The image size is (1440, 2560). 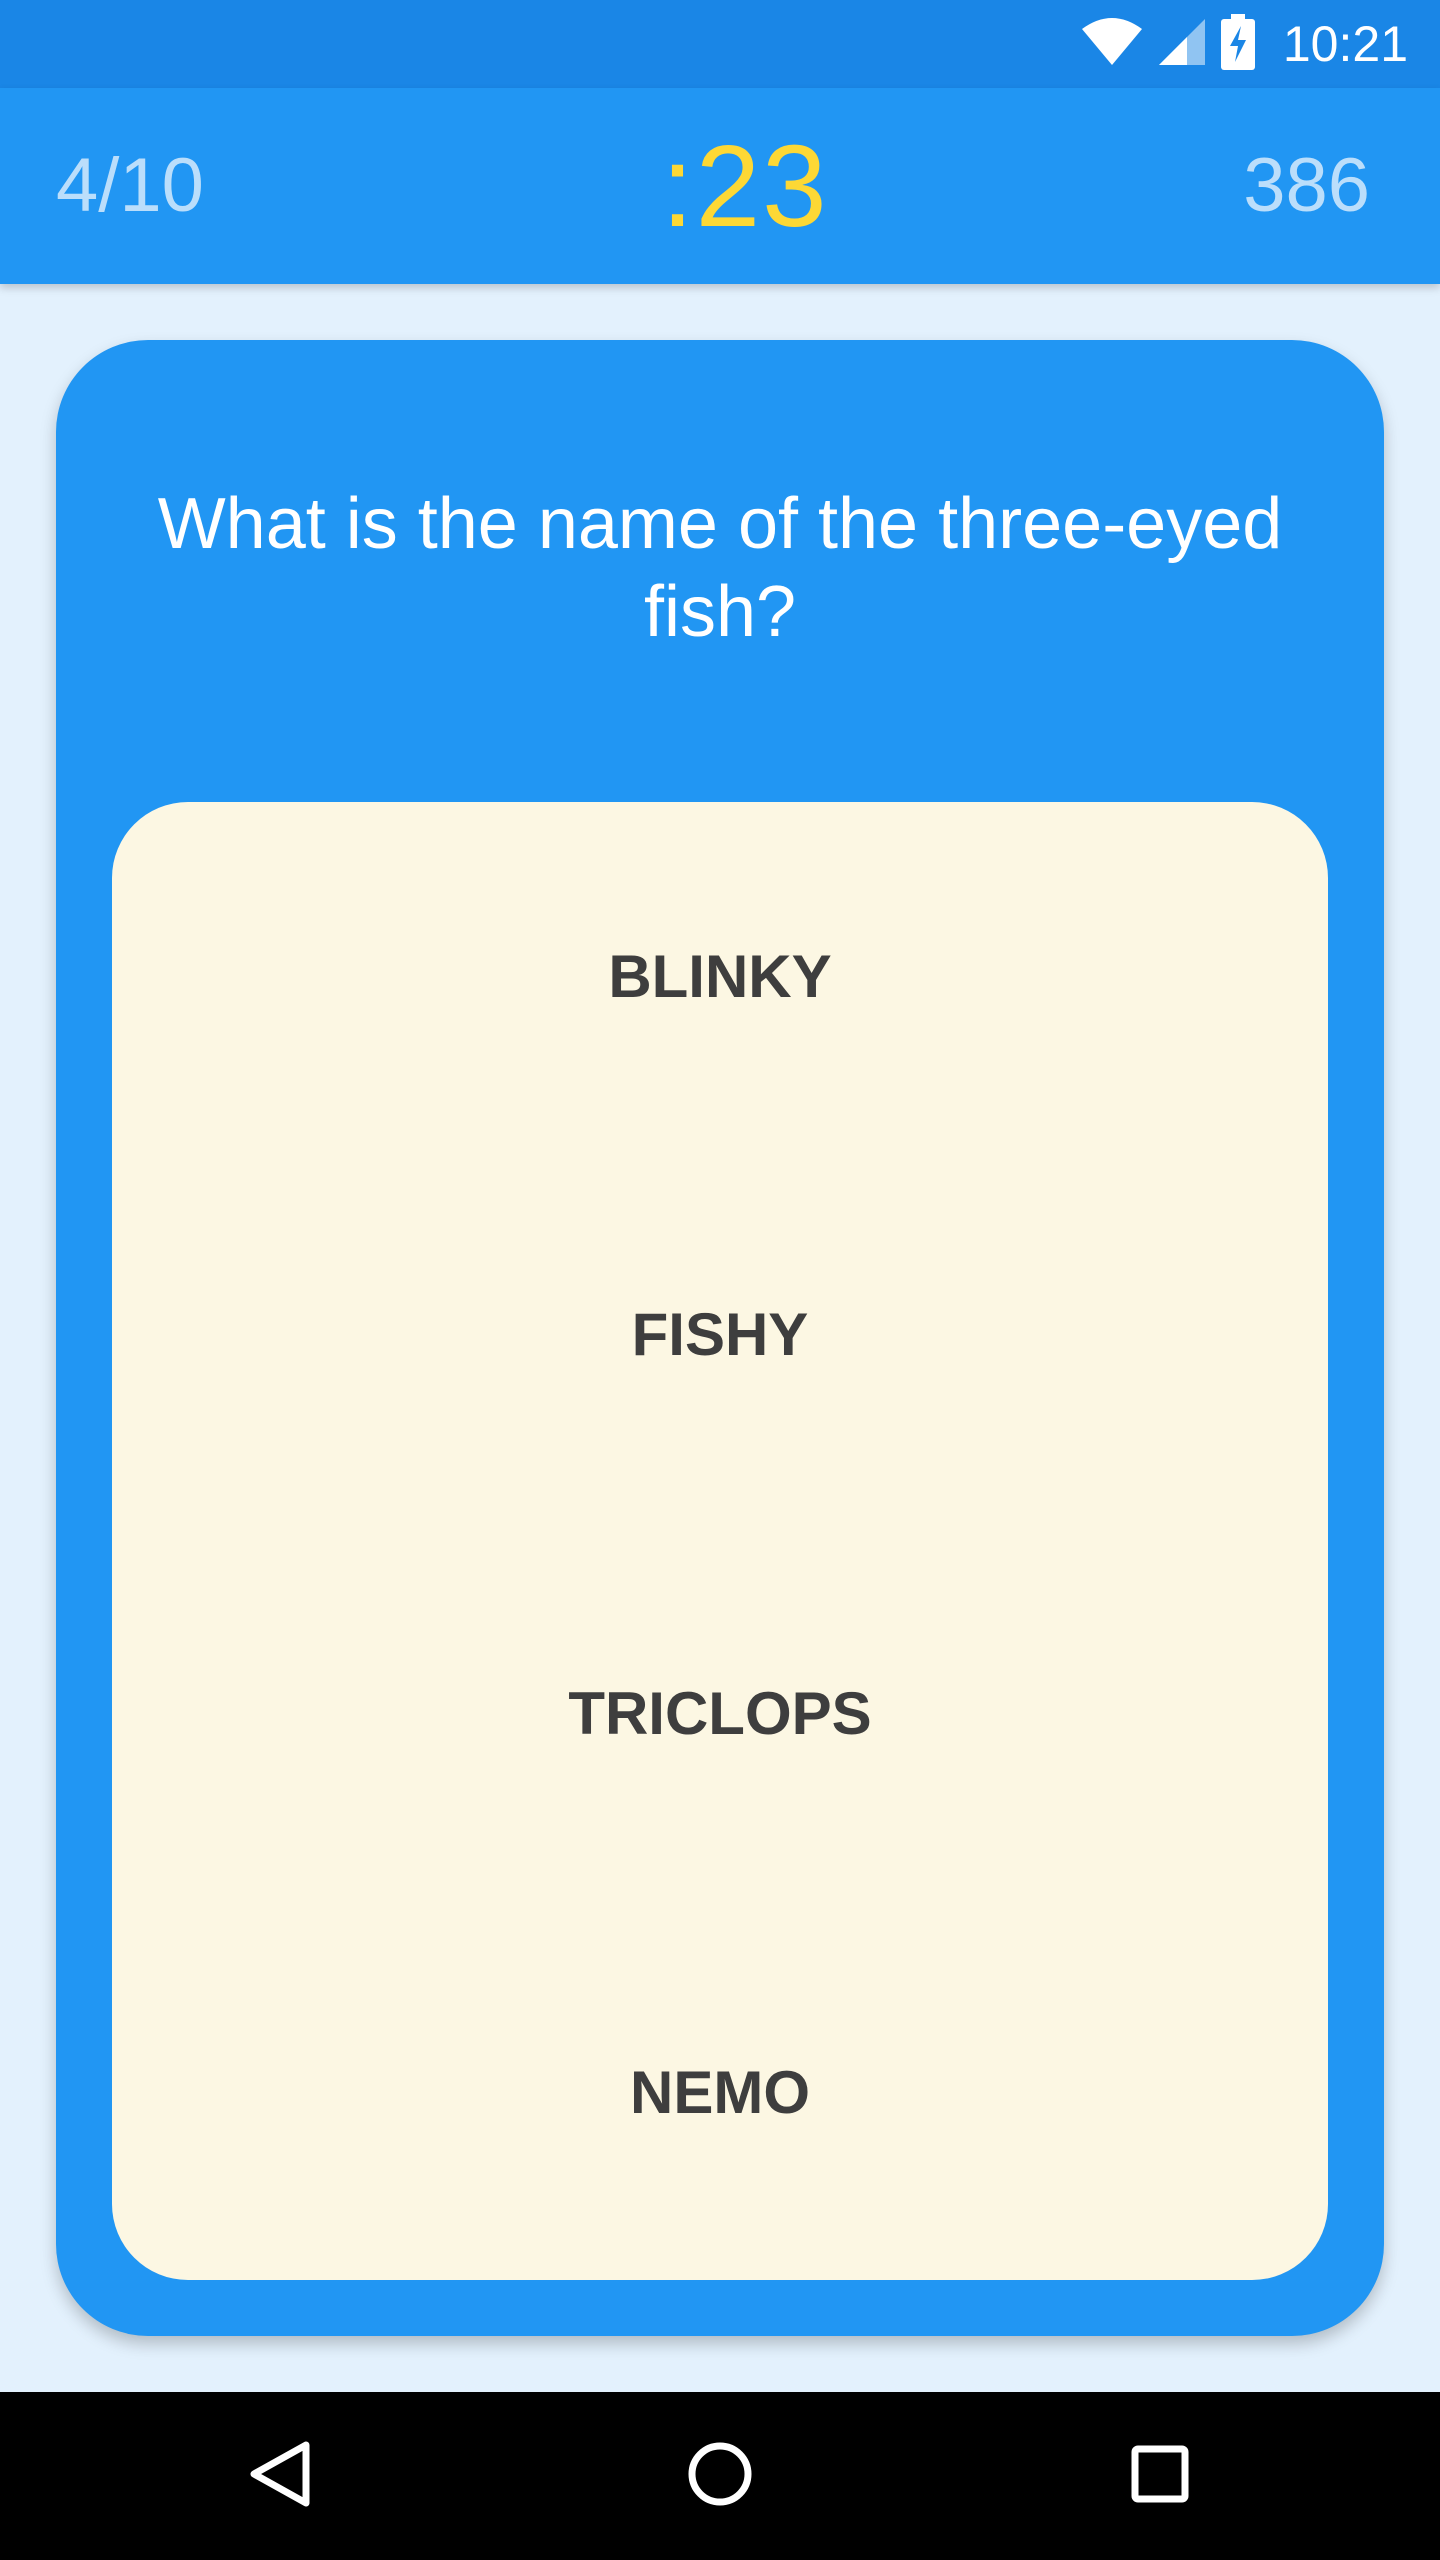 What do you see at coordinates (720, 1334) in the screenshot?
I see `answer-option-2: FISHY` at bounding box center [720, 1334].